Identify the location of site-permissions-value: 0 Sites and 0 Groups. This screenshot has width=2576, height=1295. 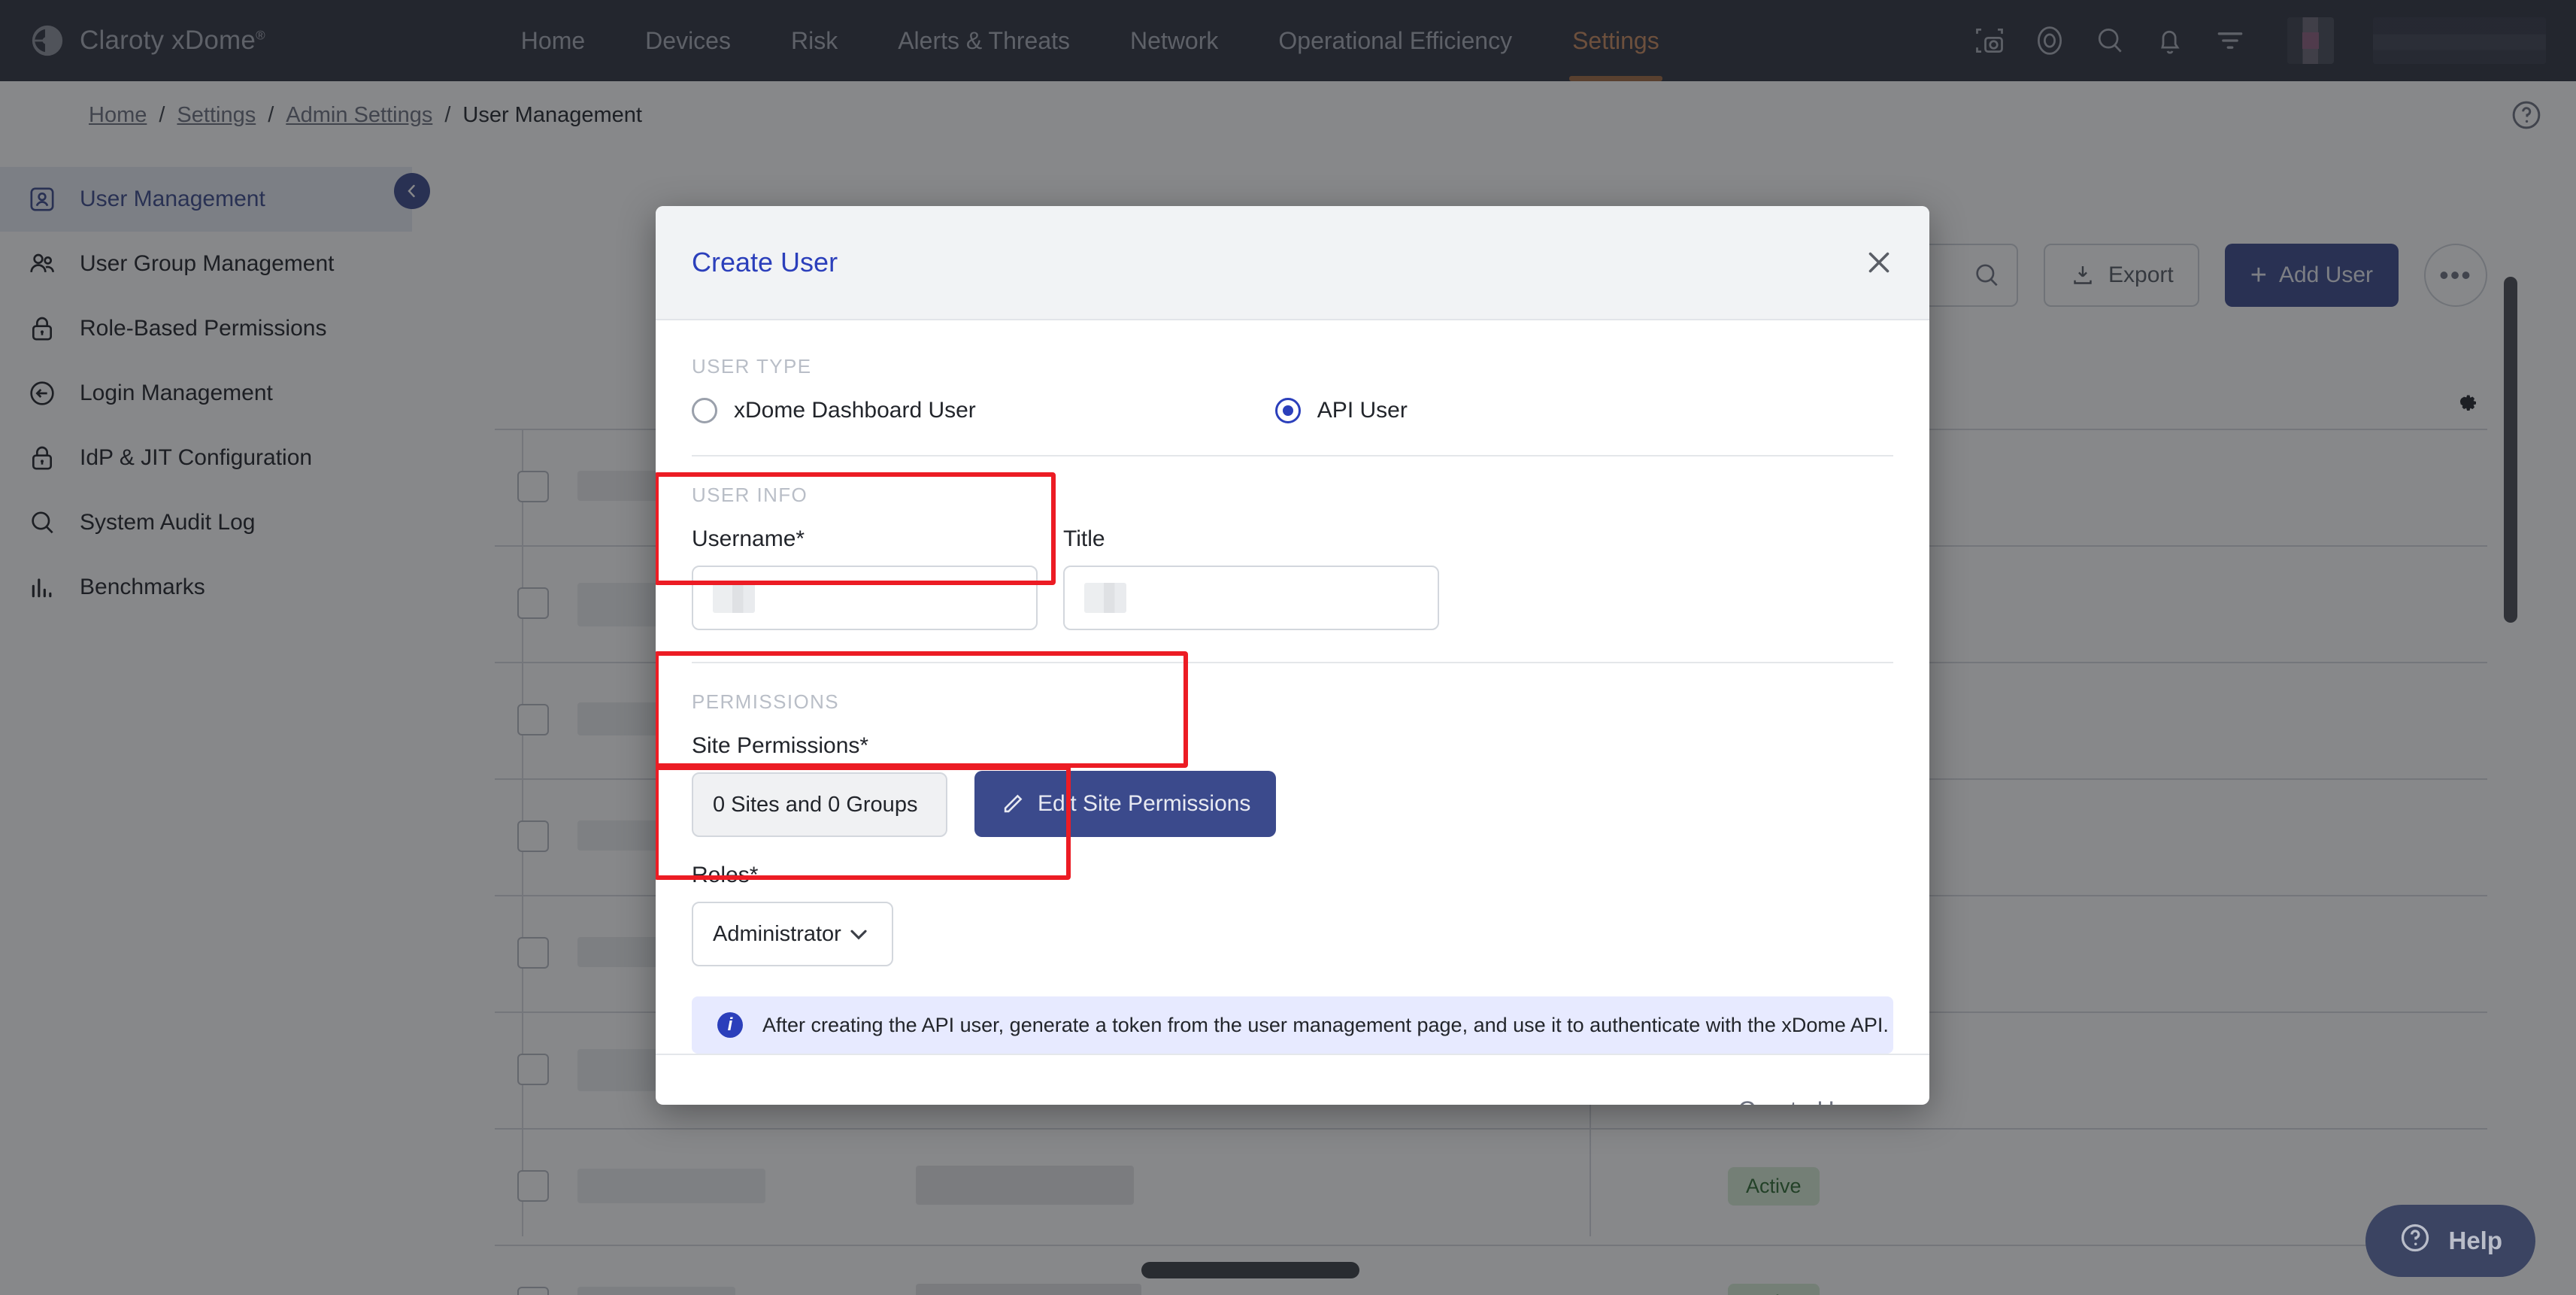
(819, 804).